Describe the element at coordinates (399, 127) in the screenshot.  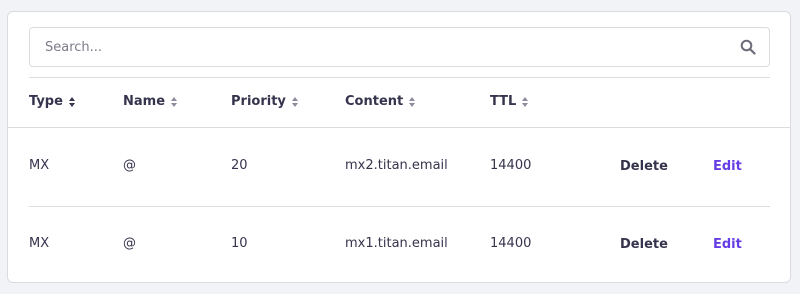
I see `header-divider` at that location.